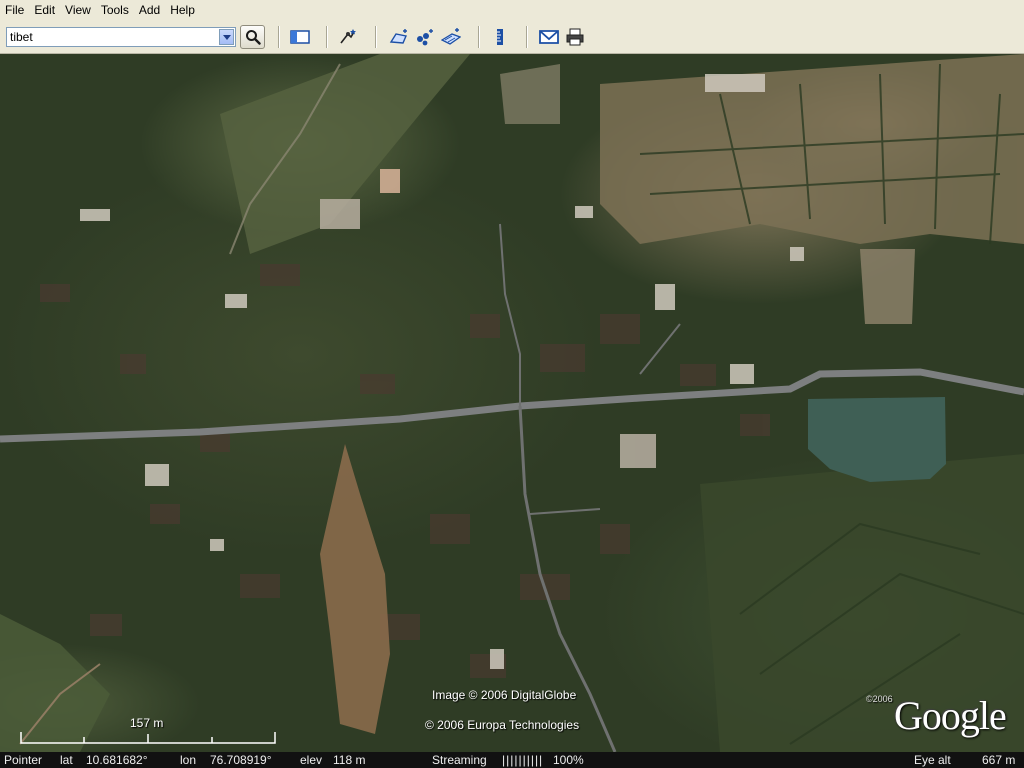  What do you see at coordinates (512, 37) in the screenshot?
I see `toolbar` at bounding box center [512, 37].